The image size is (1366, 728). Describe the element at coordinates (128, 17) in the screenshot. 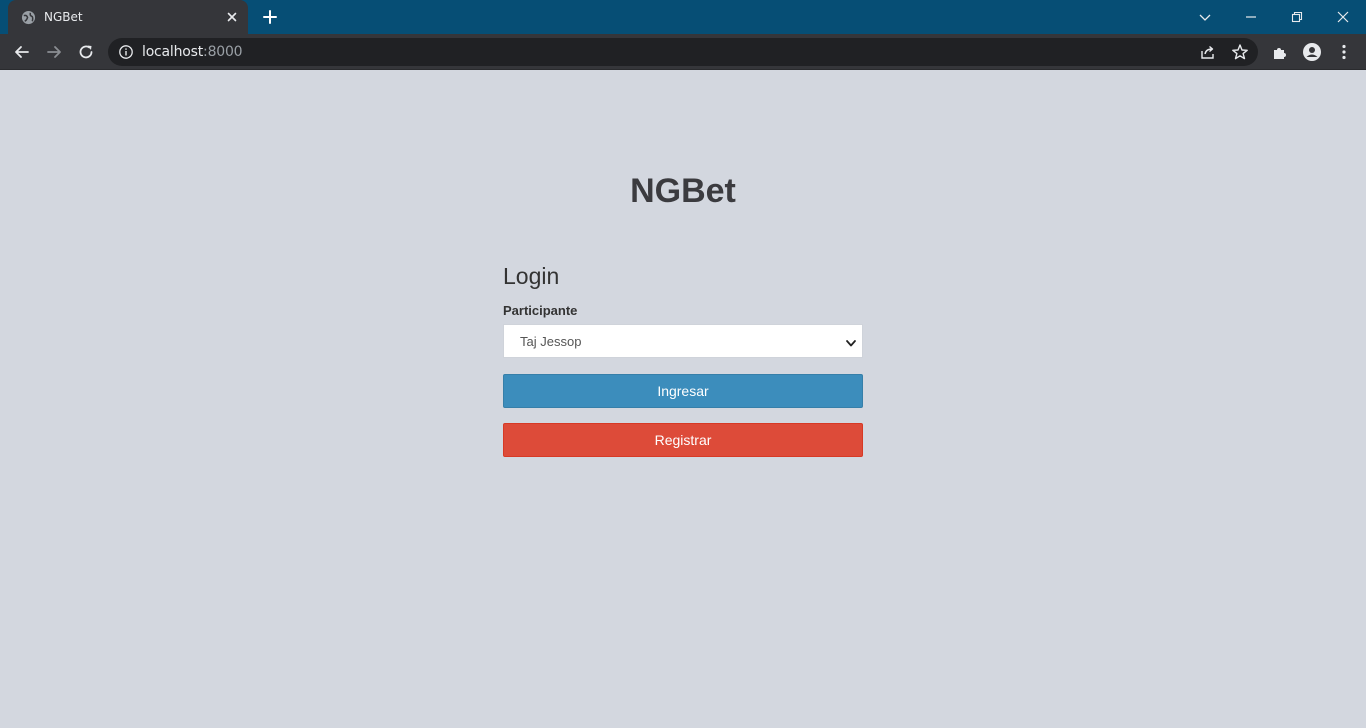

I see `browser-tab: NGBet` at that location.